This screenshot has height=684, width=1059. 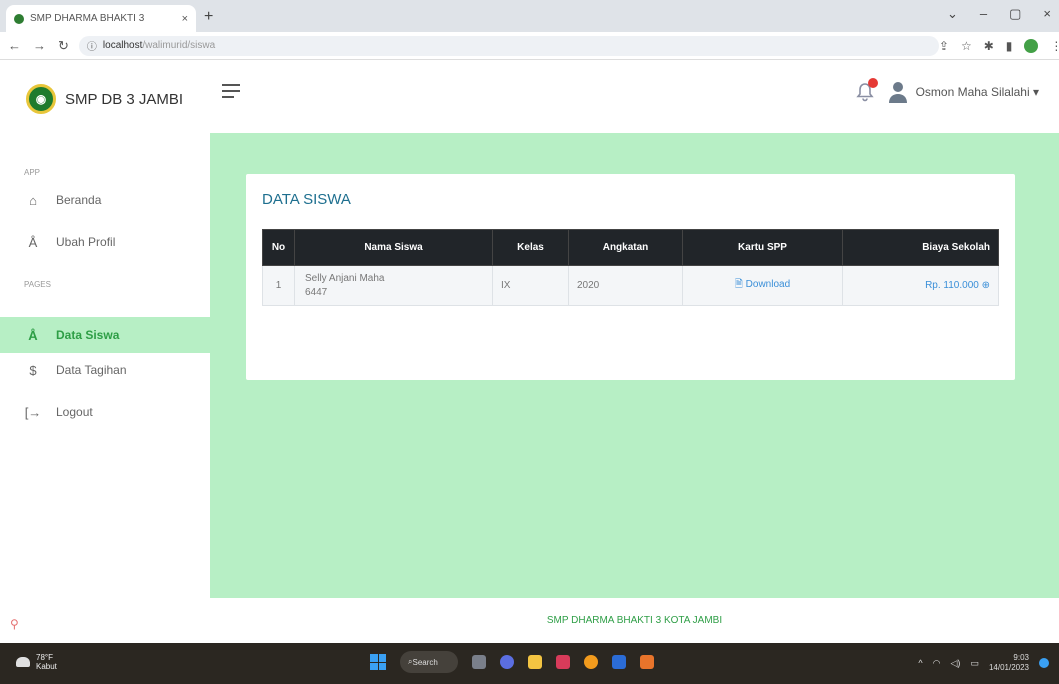 What do you see at coordinates (425, 662) in the screenshot?
I see `taskbar-search-label: Search` at bounding box center [425, 662].